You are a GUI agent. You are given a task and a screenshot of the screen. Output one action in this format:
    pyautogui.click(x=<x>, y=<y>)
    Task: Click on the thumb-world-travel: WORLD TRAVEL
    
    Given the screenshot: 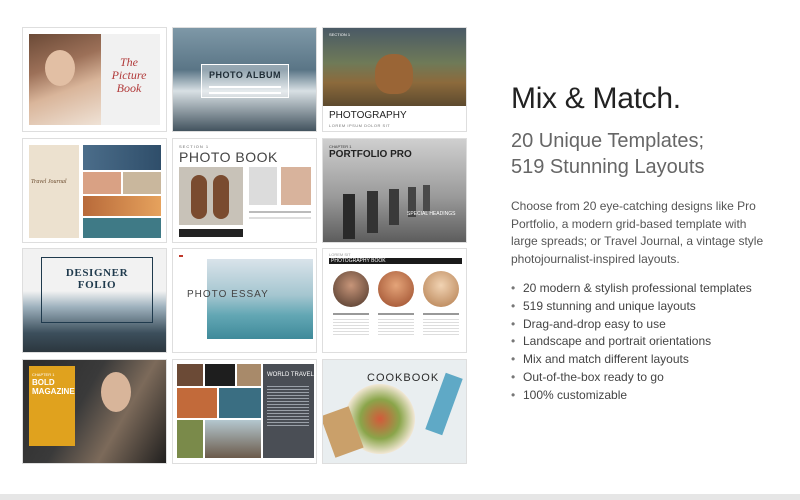 What is the action you would take?
    pyautogui.click(x=244, y=411)
    